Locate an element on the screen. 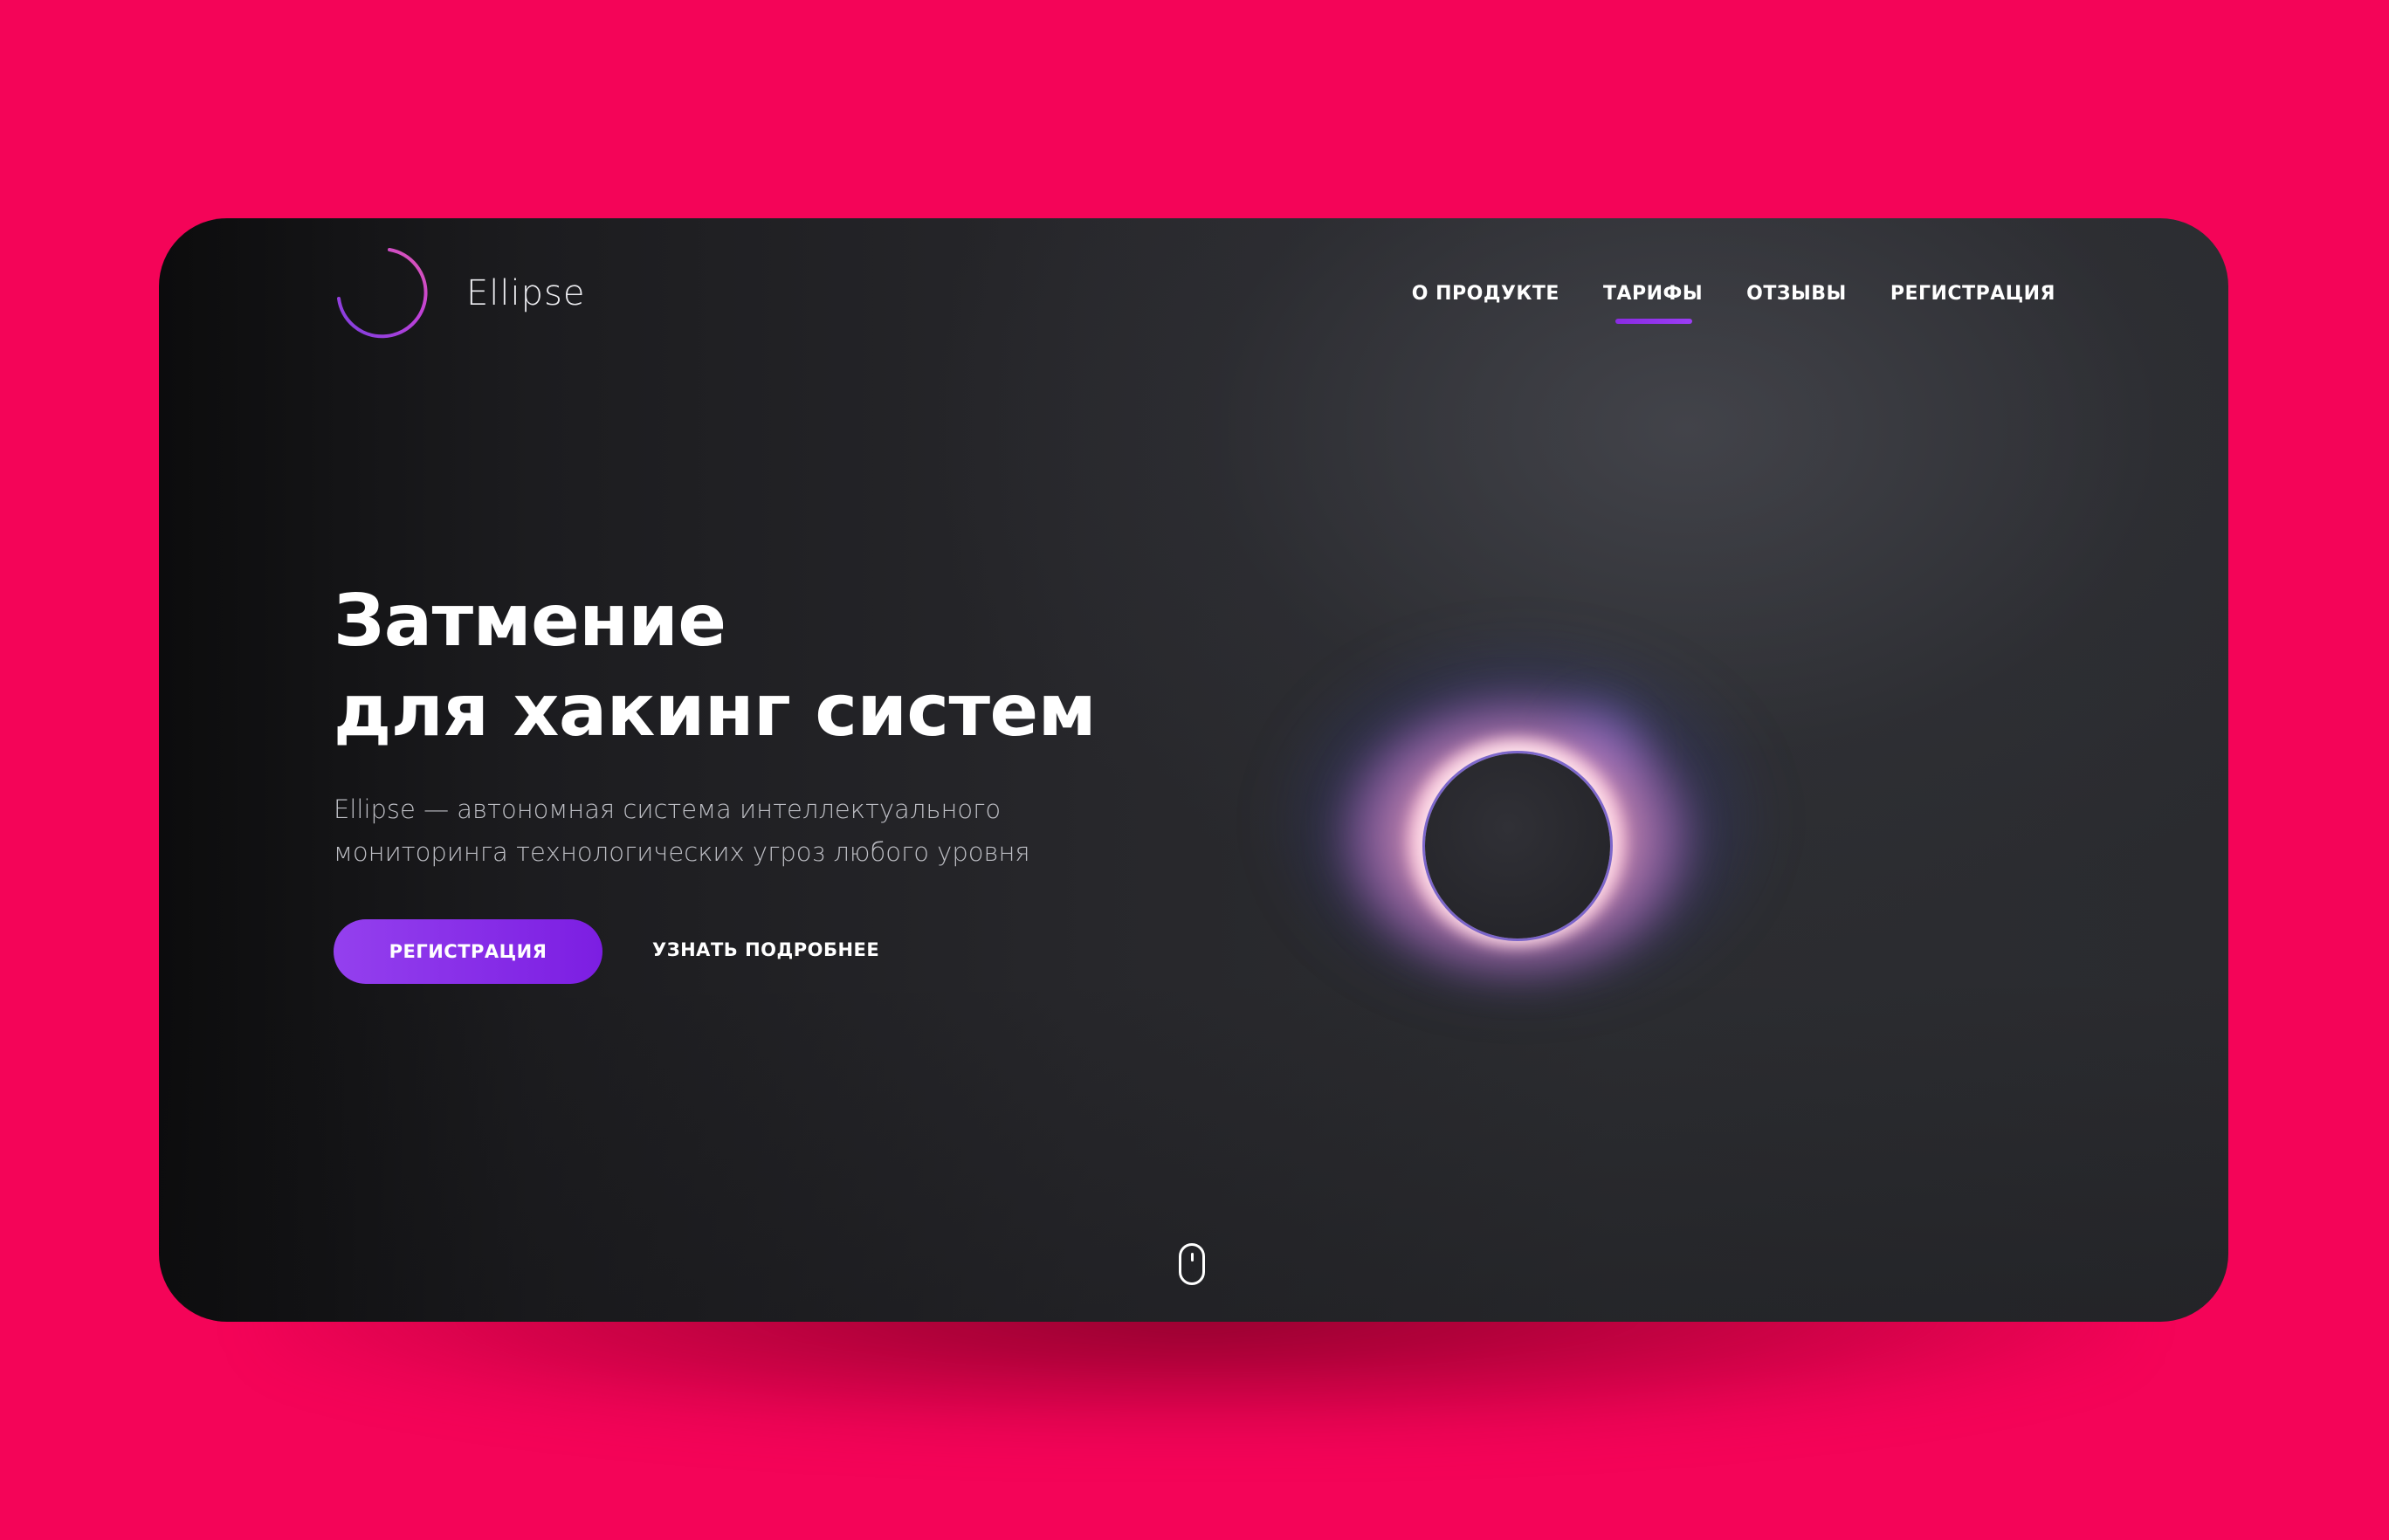  solar-eclipse-illustration is located at coordinates (1512, 829).